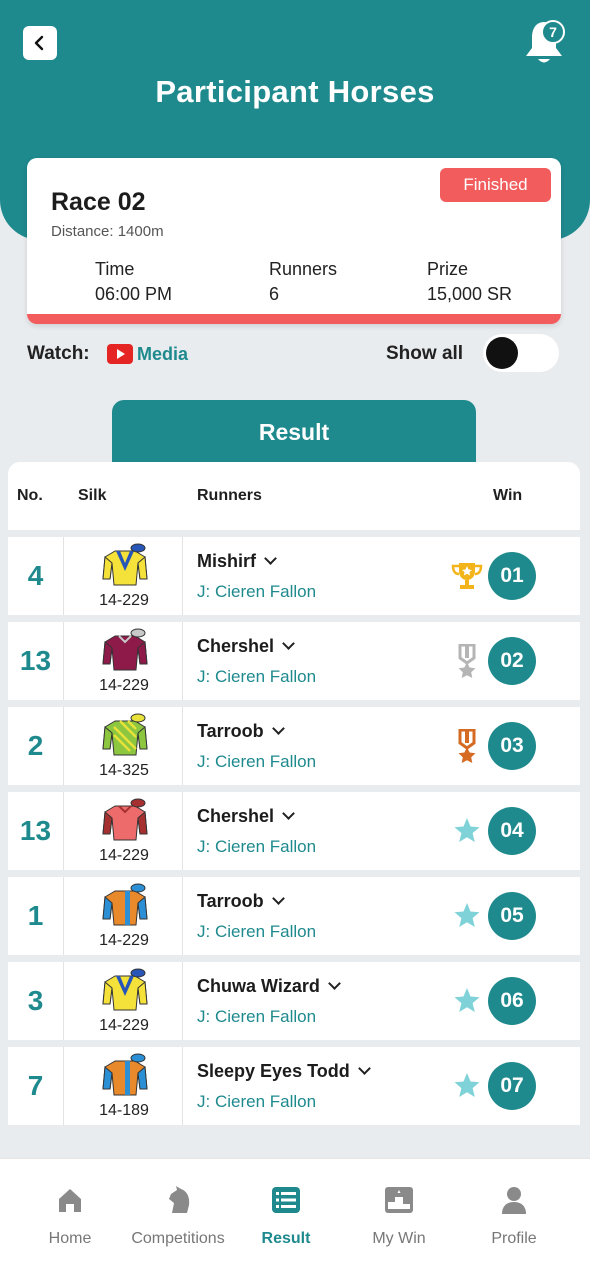  Describe the element at coordinates (495, 185) in the screenshot. I see `status-badge: Finished` at that location.